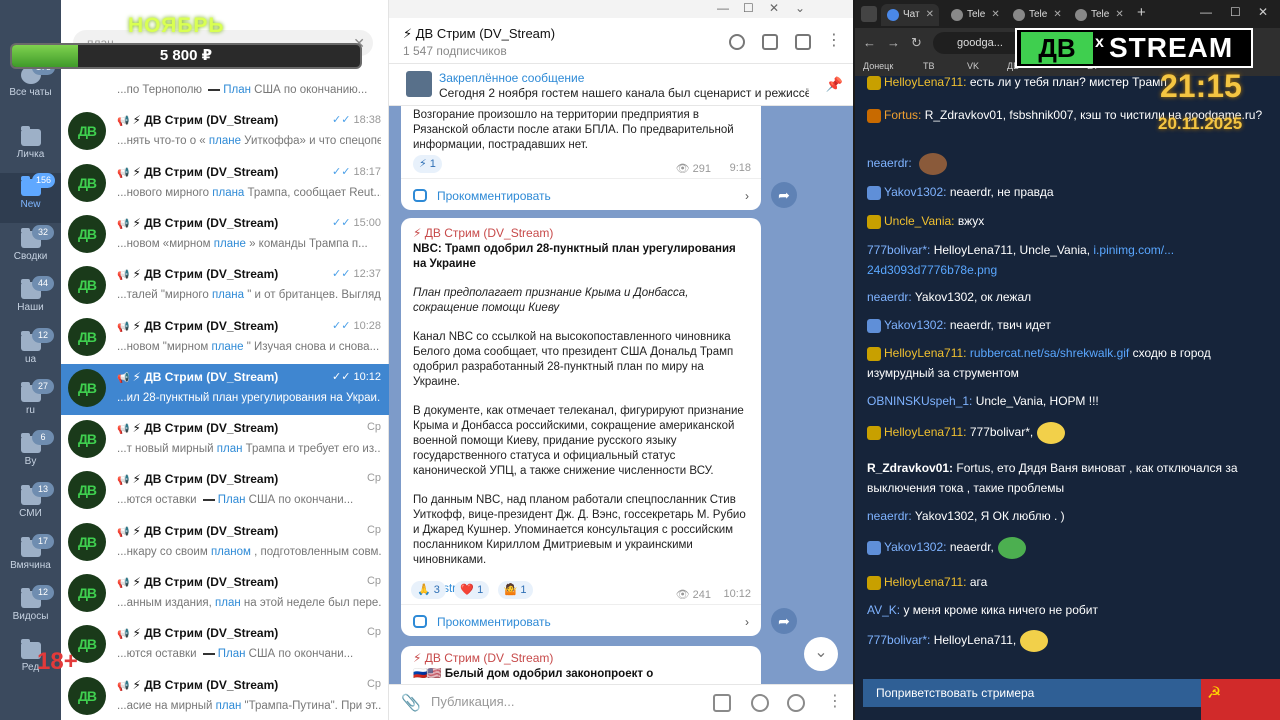  I want to click on new-tab-icon: +, so click(1141, 12).